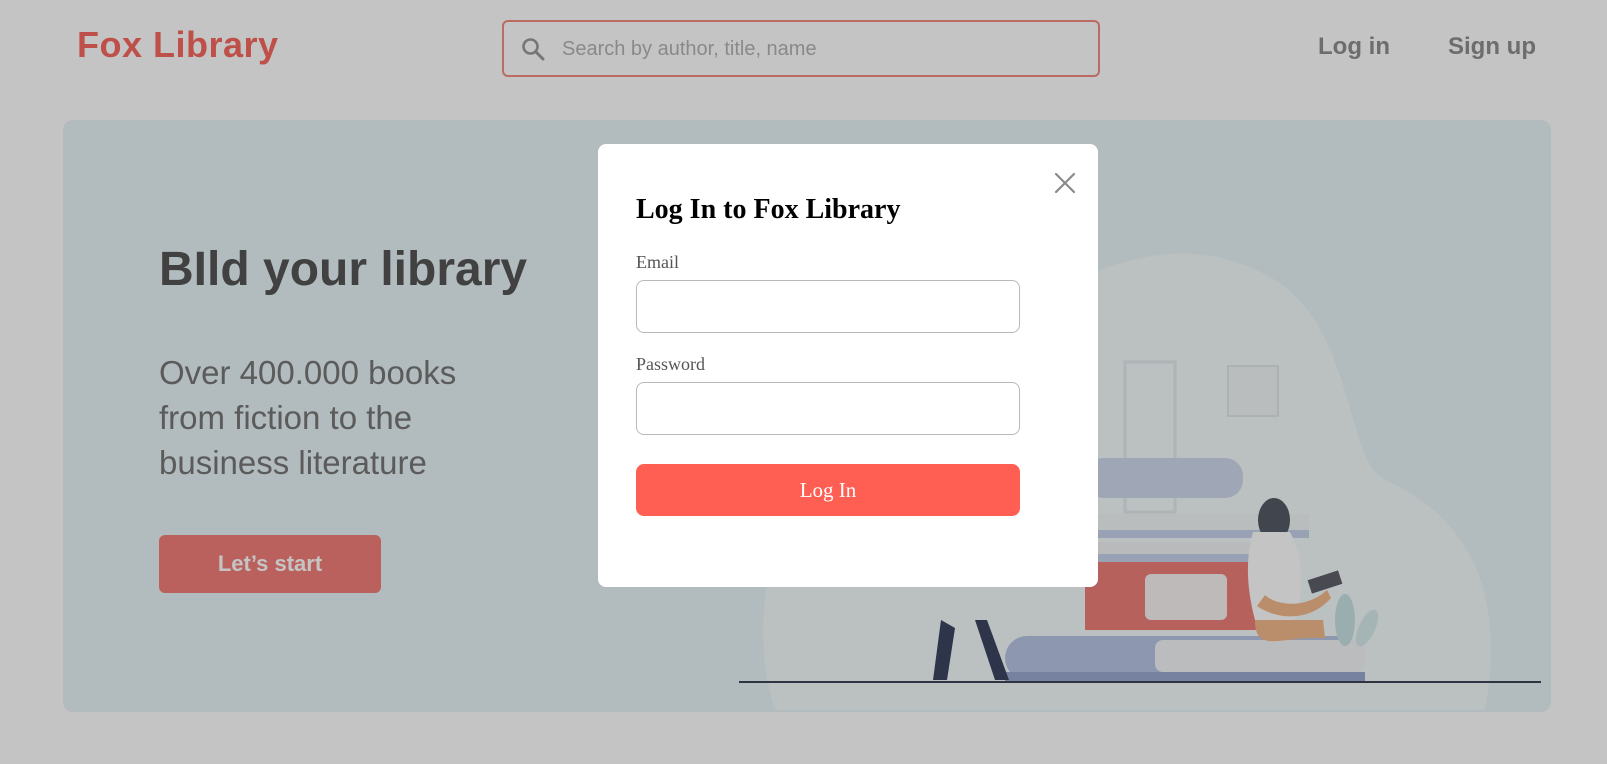 This screenshot has height=764, width=1607. What do you see at coordinates (828, 306) in the screenshot?
I see `email-field` at bounding box center [828, 306].